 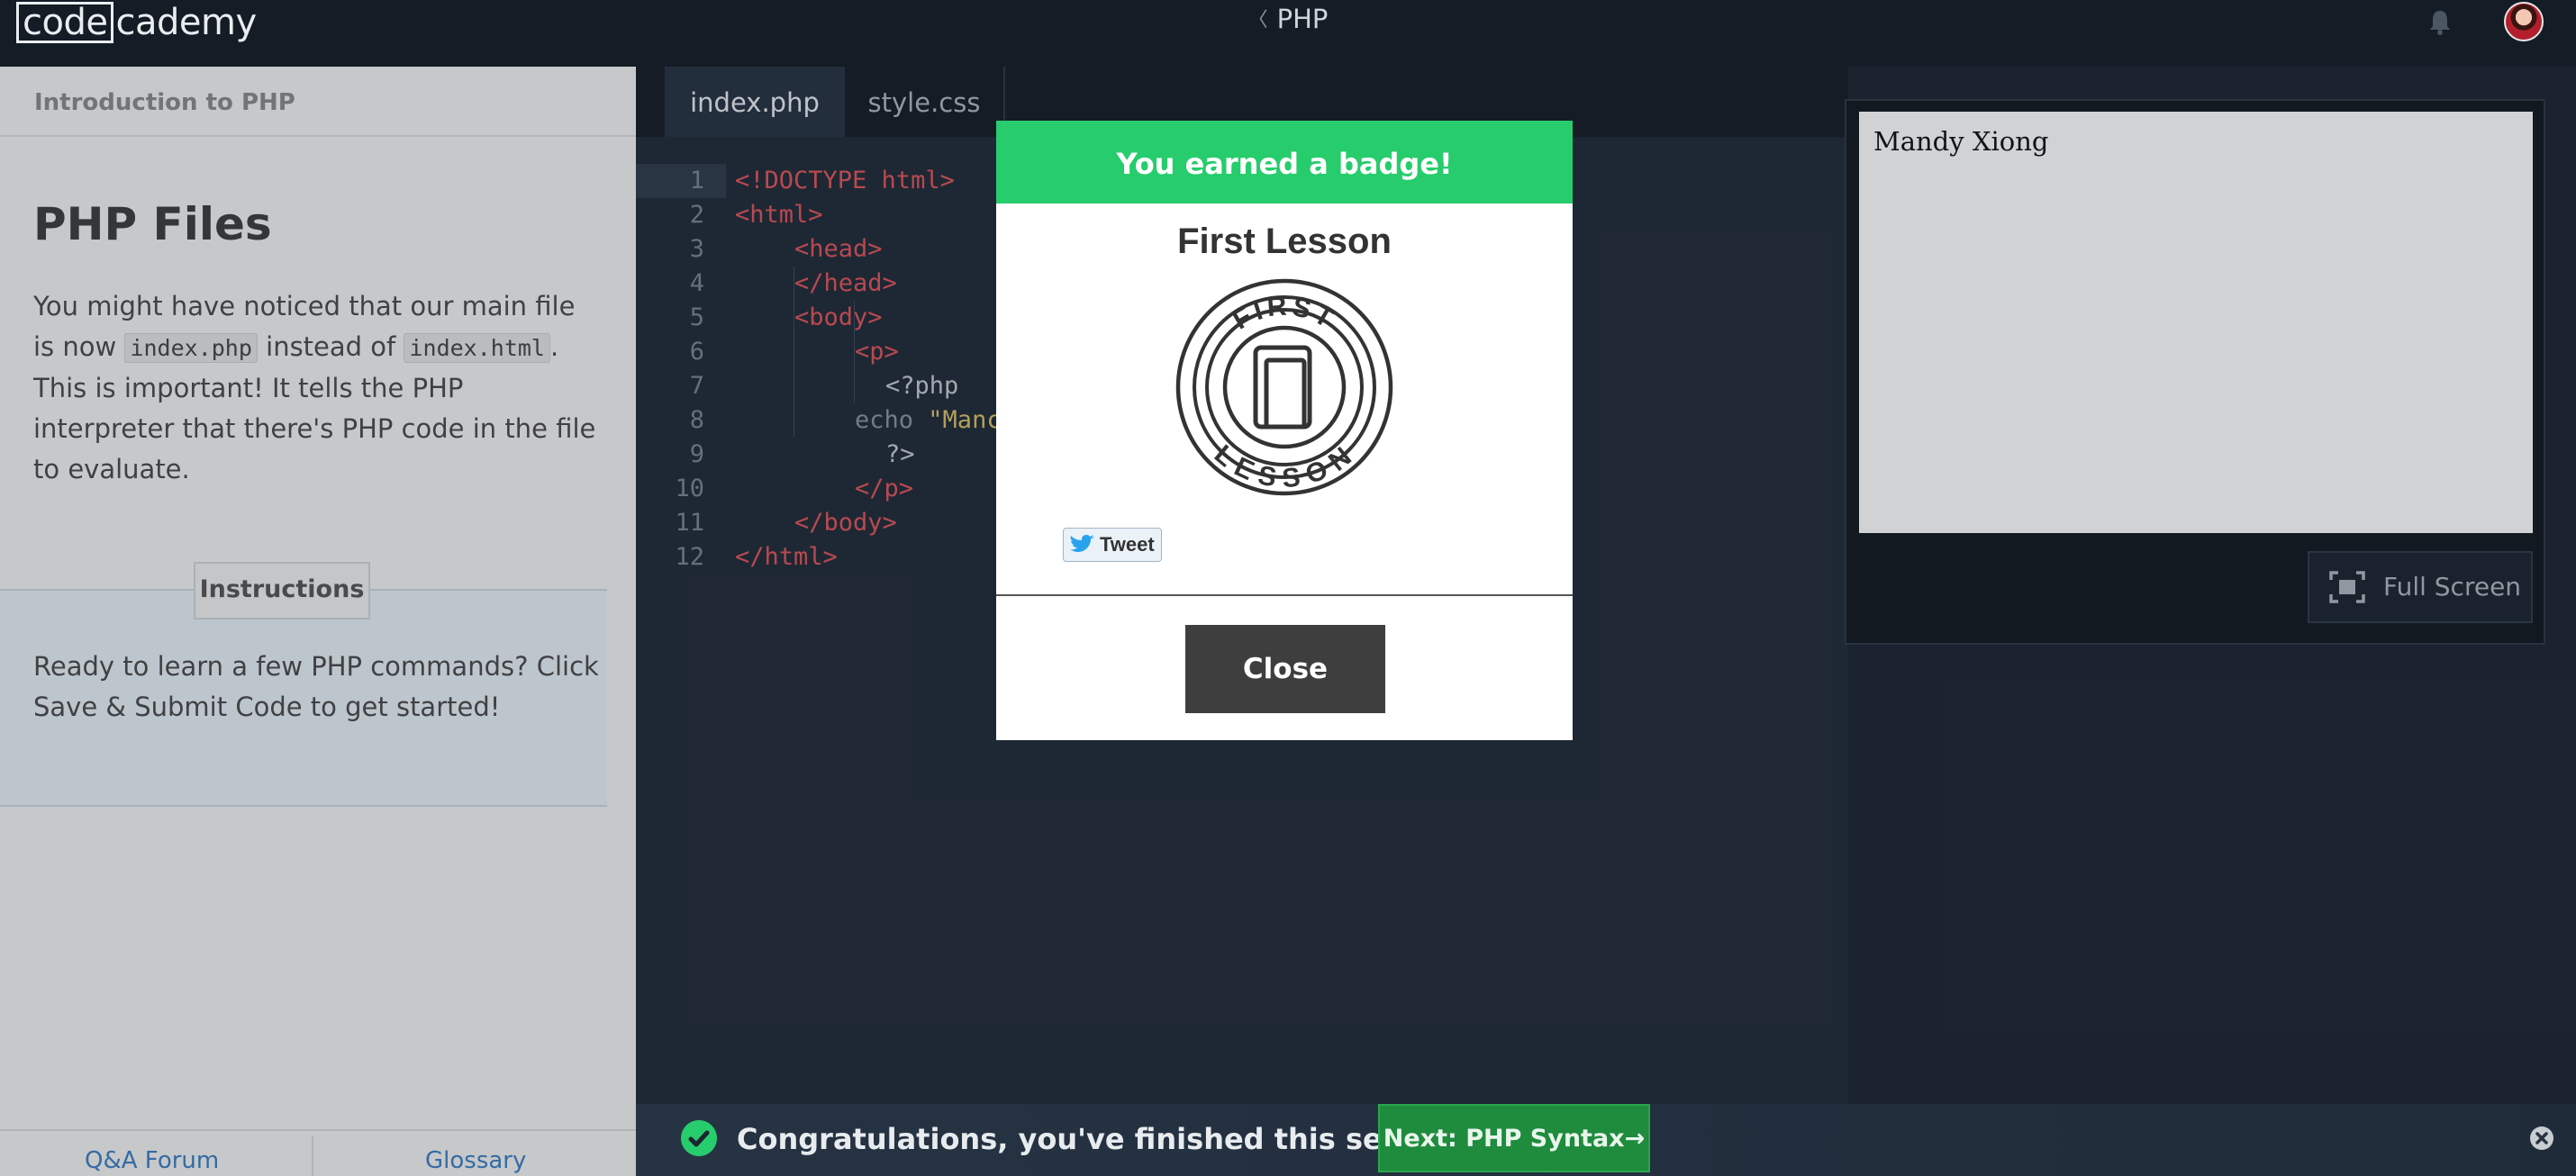 I want to click on modal-header: You earned a badge!, so click(x=1285, y=162).